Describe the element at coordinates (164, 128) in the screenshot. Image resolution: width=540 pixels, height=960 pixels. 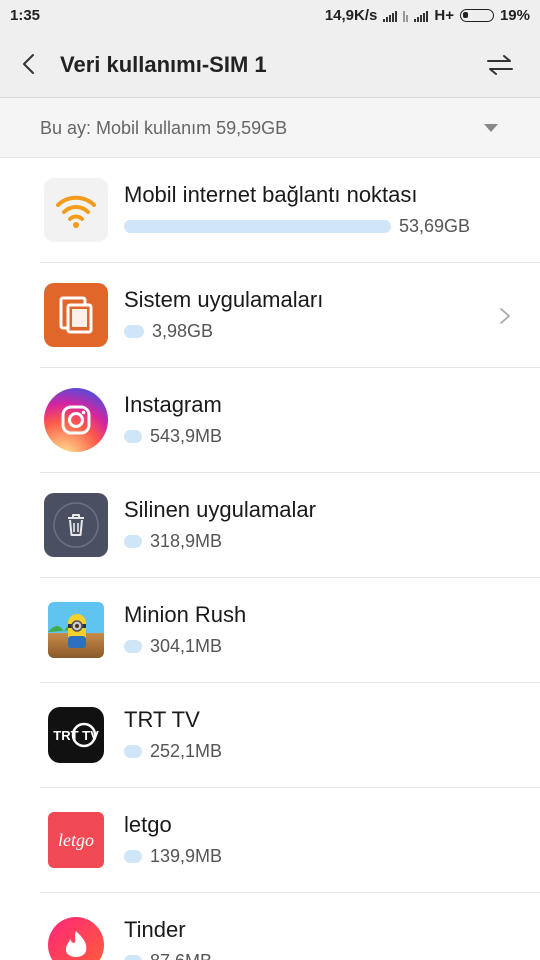
I see `period-filter-label: Bu ay: Mobil kullanım 59,59GB` at that location.